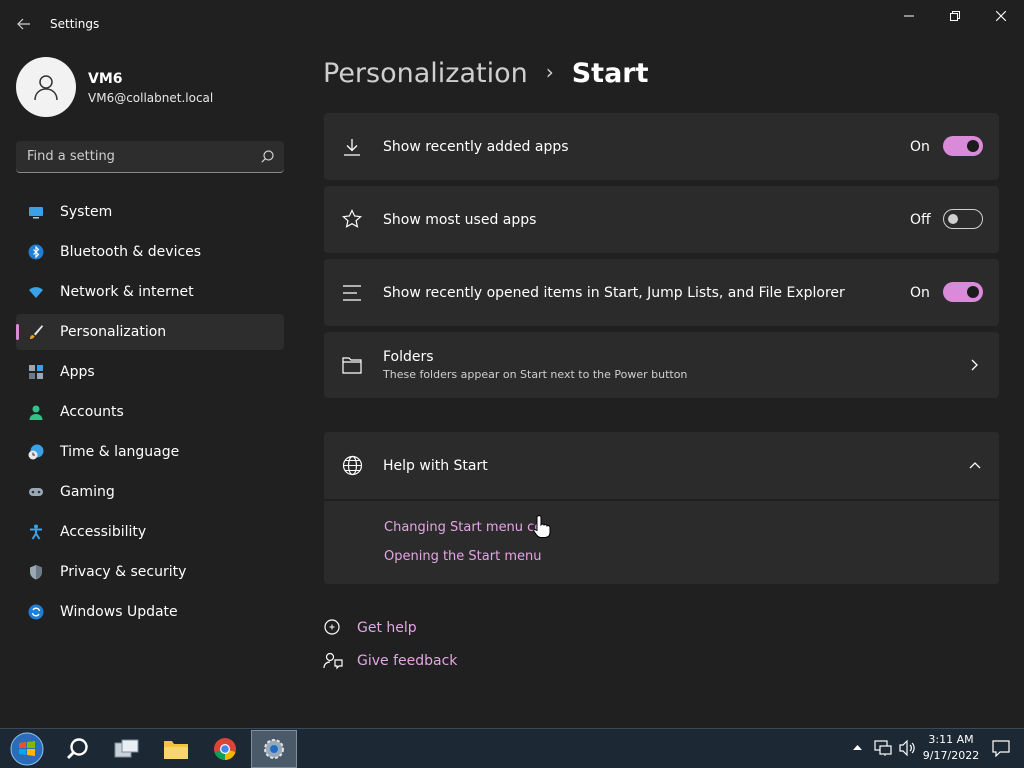 This screenshot has height=768, width=1024. I want to click on breadcrumb: Personalization › Start, so click(486, 73).